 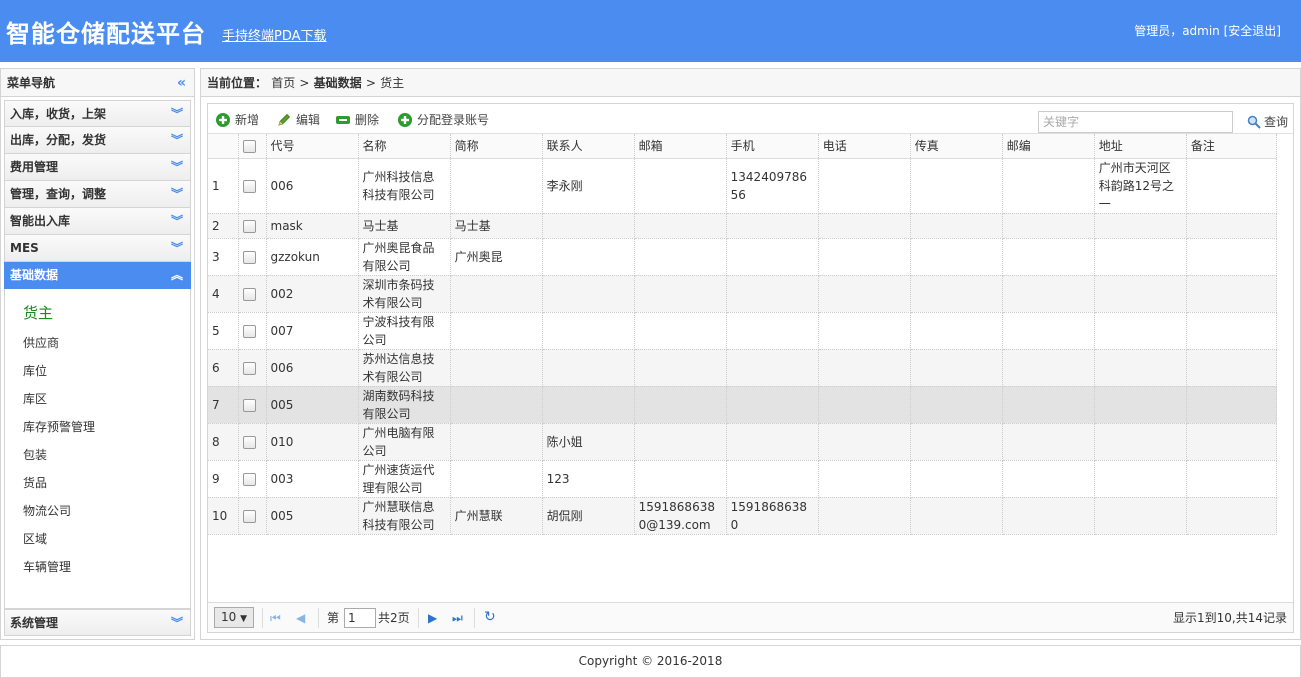 What do you see at coordinates (223, 331) in the screenshot?
I see `row-number: 5` at bounding box center [223, 331].